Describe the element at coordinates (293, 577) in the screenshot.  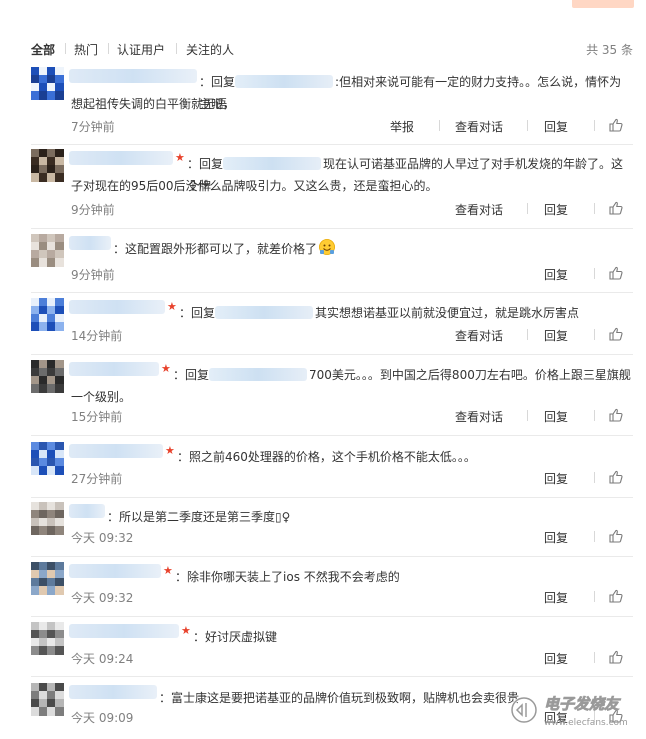
I see `comment-text-line1: 除非你哪天装上了ios 不然我不会考虑的` at that location.